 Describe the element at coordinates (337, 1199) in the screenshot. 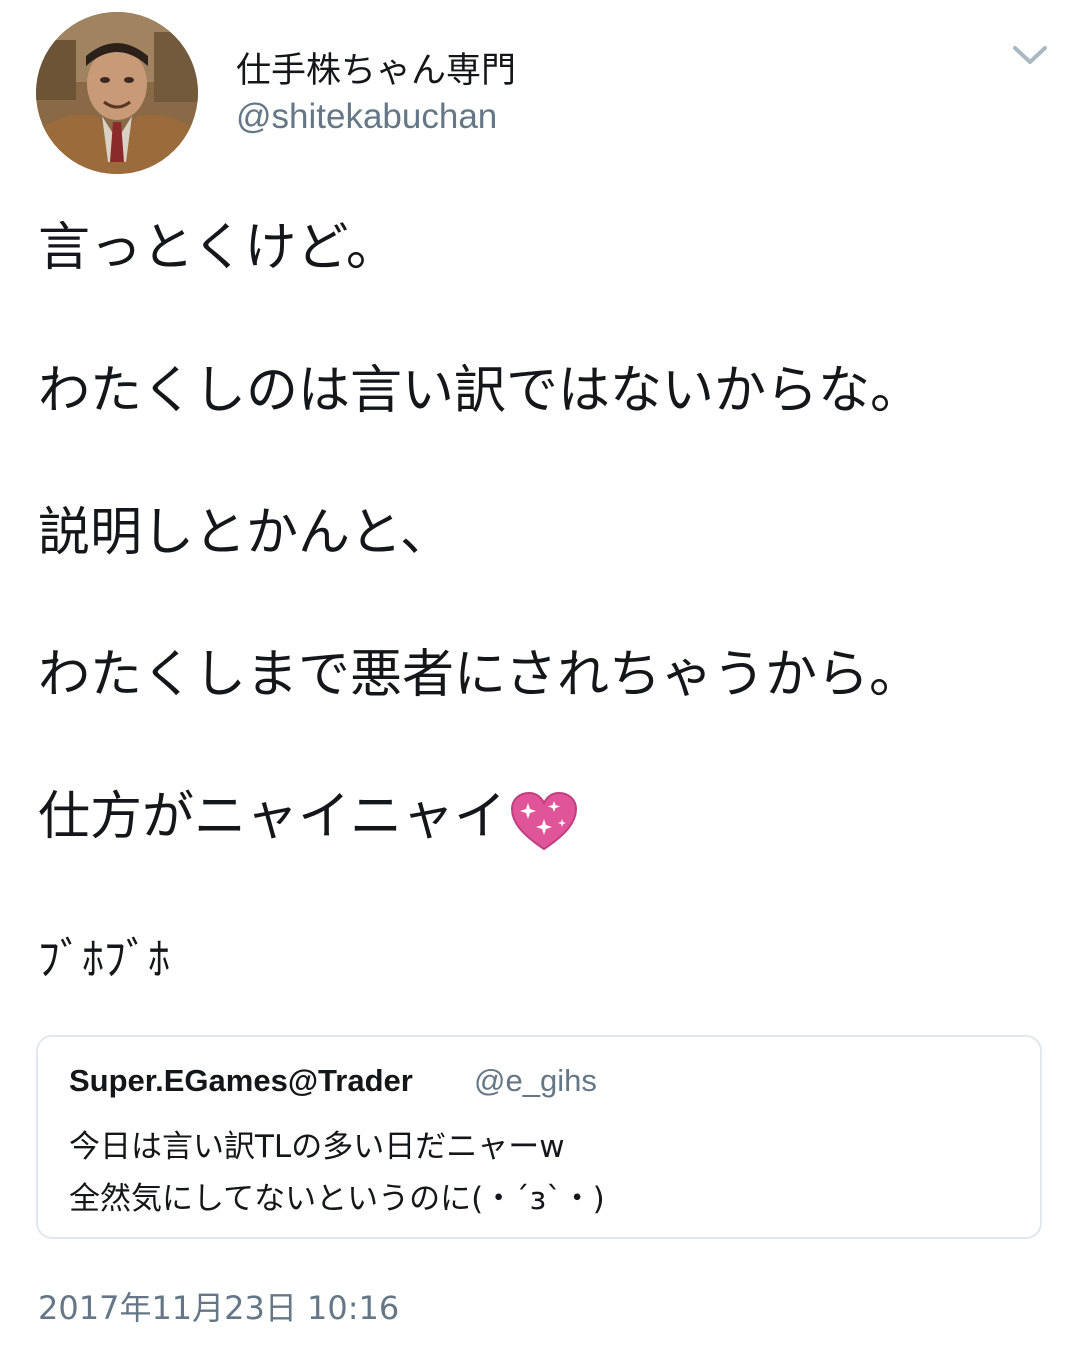

I see `quoted-text-line-2: 全然気にしてないというのに(・´з`・)` at that location.